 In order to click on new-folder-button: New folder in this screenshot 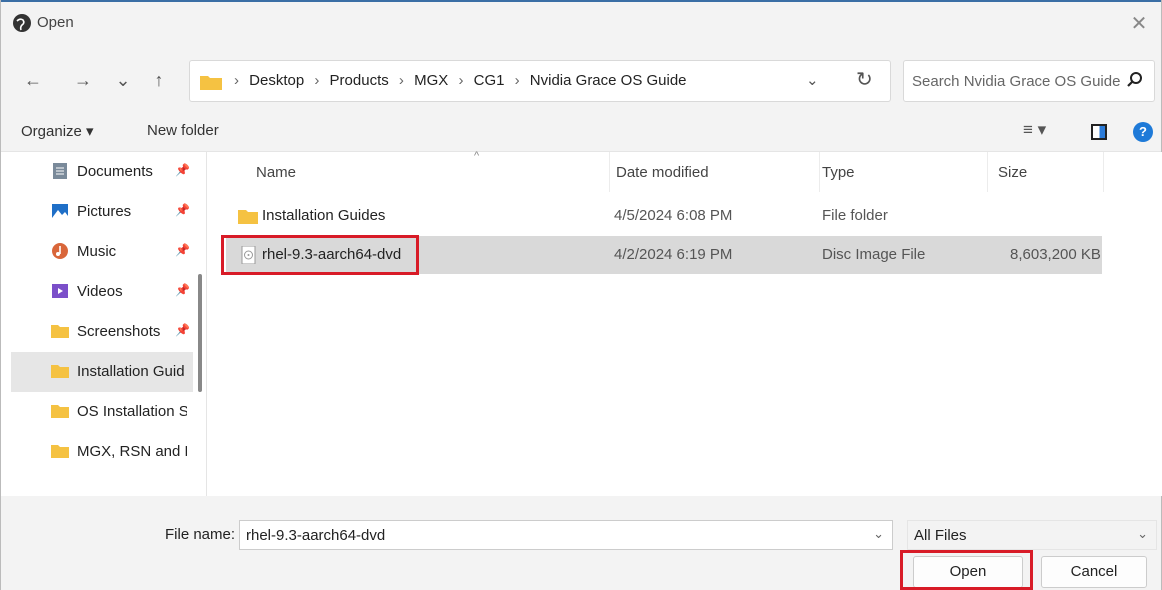, I will do `click(183, 130)`.